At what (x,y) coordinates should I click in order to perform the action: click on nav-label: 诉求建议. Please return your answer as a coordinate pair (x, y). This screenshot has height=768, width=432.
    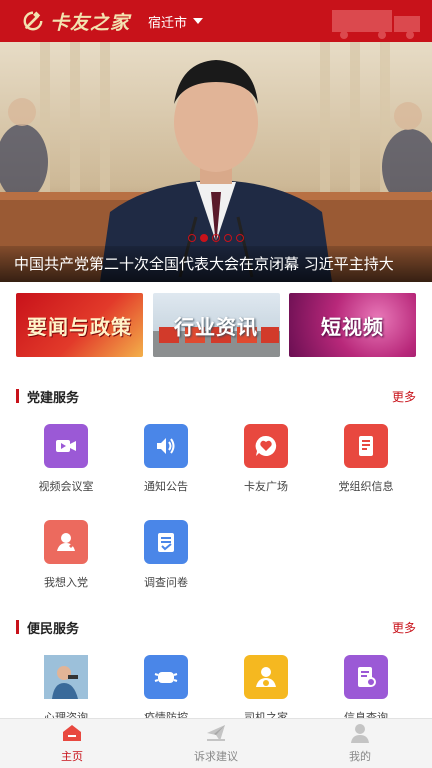
    Looking at the image, I should click on (216, 756).